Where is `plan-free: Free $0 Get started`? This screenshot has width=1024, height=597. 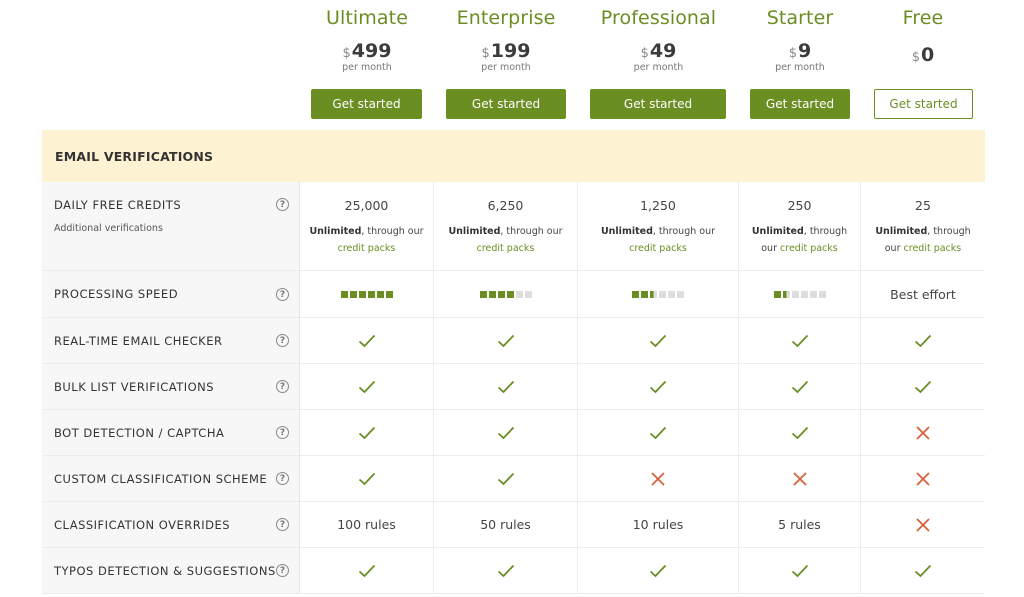 plan-free: Free $0 Get started is located at coordinates (923, 65).